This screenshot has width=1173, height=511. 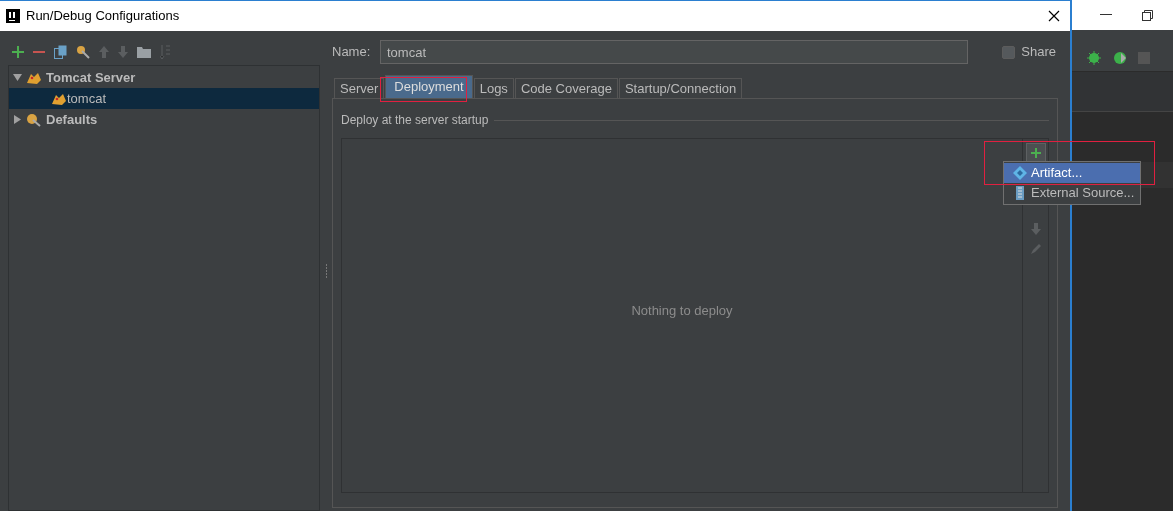 What do you see at coordinates (60, 52) in the screenshot?
I see `copy-icon` at bounding box center [60, 52].